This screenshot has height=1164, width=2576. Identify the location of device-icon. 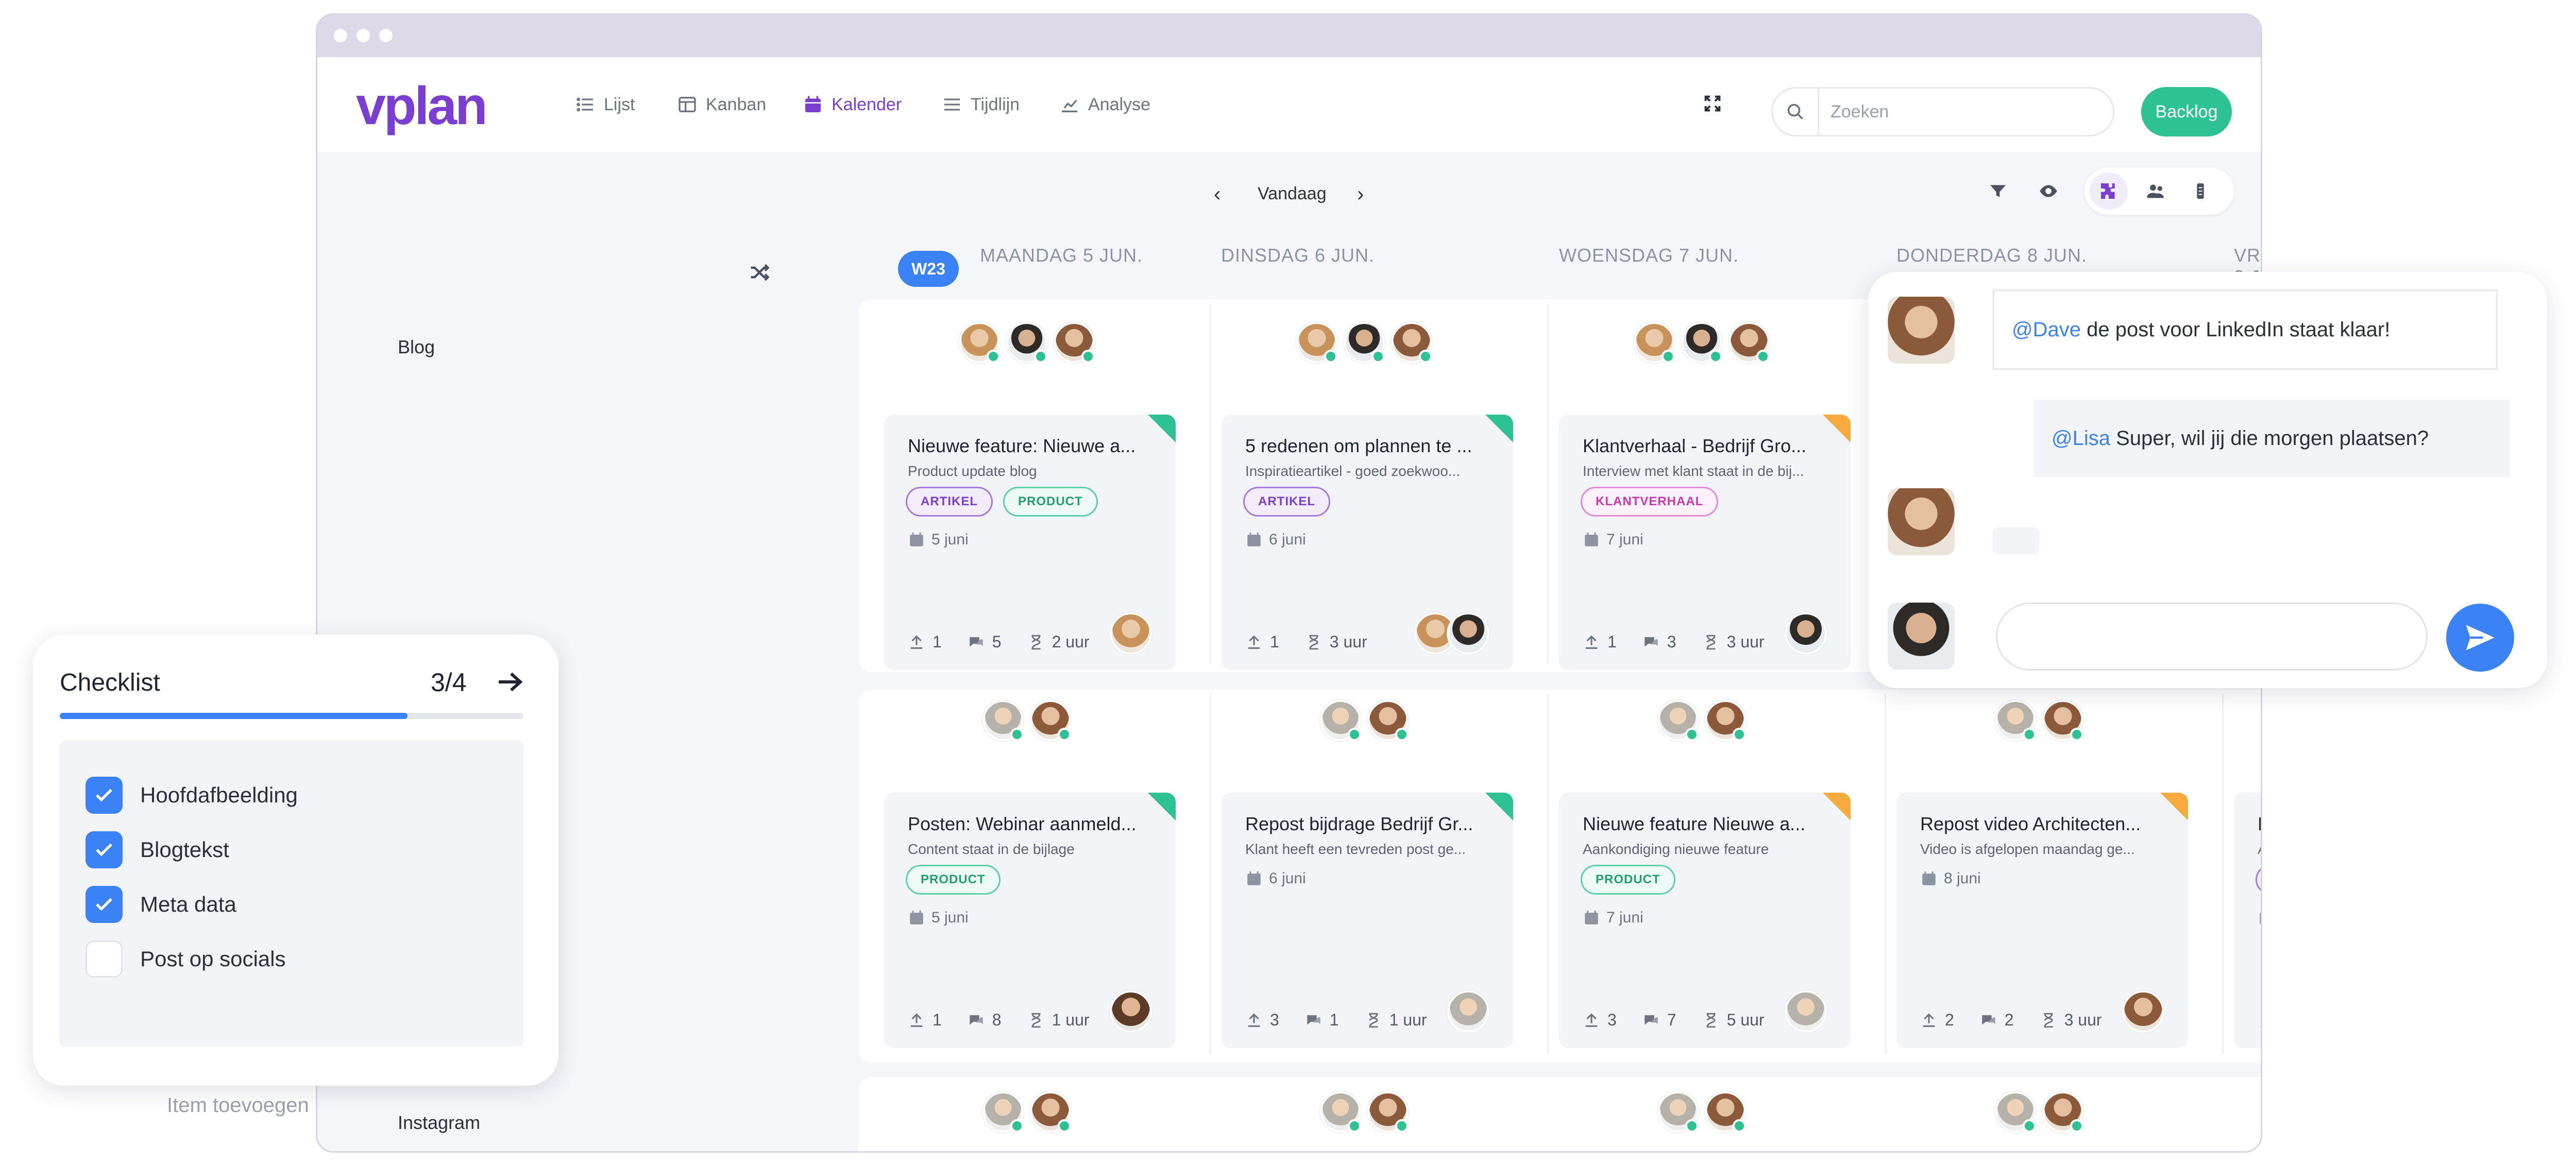
(2200, 191).